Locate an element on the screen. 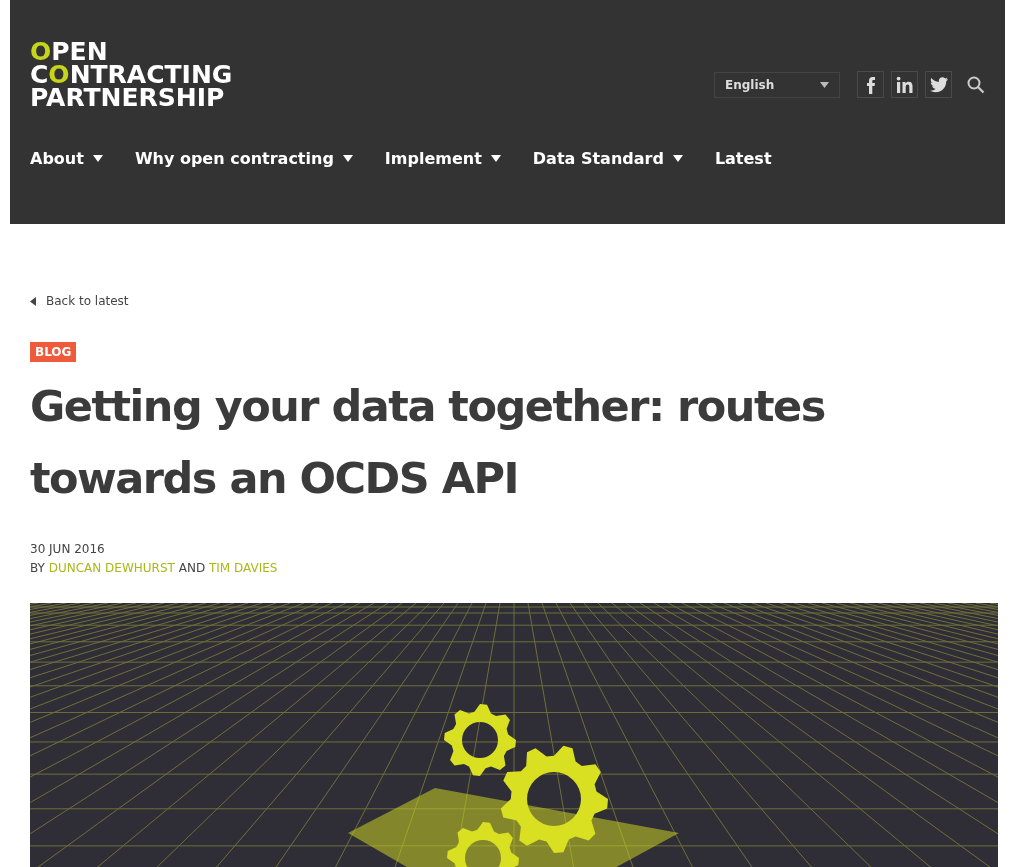  twitter-icon is located at coordinates (938, 84).